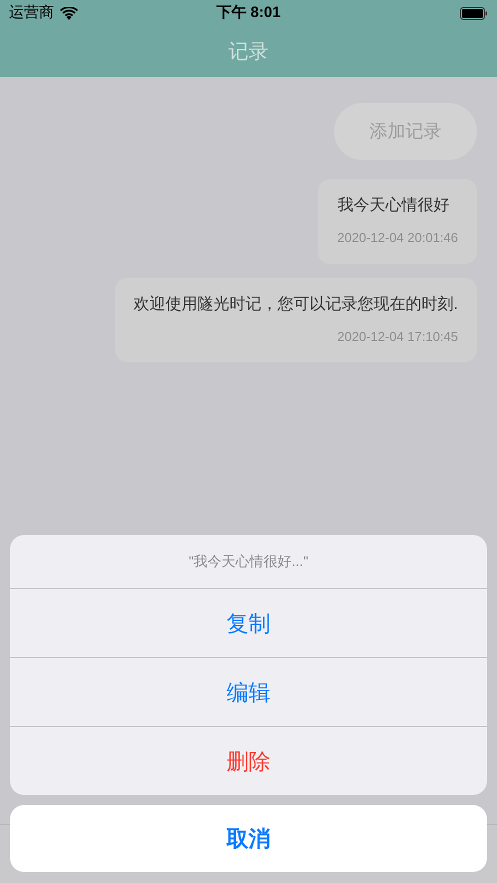  I want to click on action-sheet-title: "我今天心情很好...", so click(248, 561).